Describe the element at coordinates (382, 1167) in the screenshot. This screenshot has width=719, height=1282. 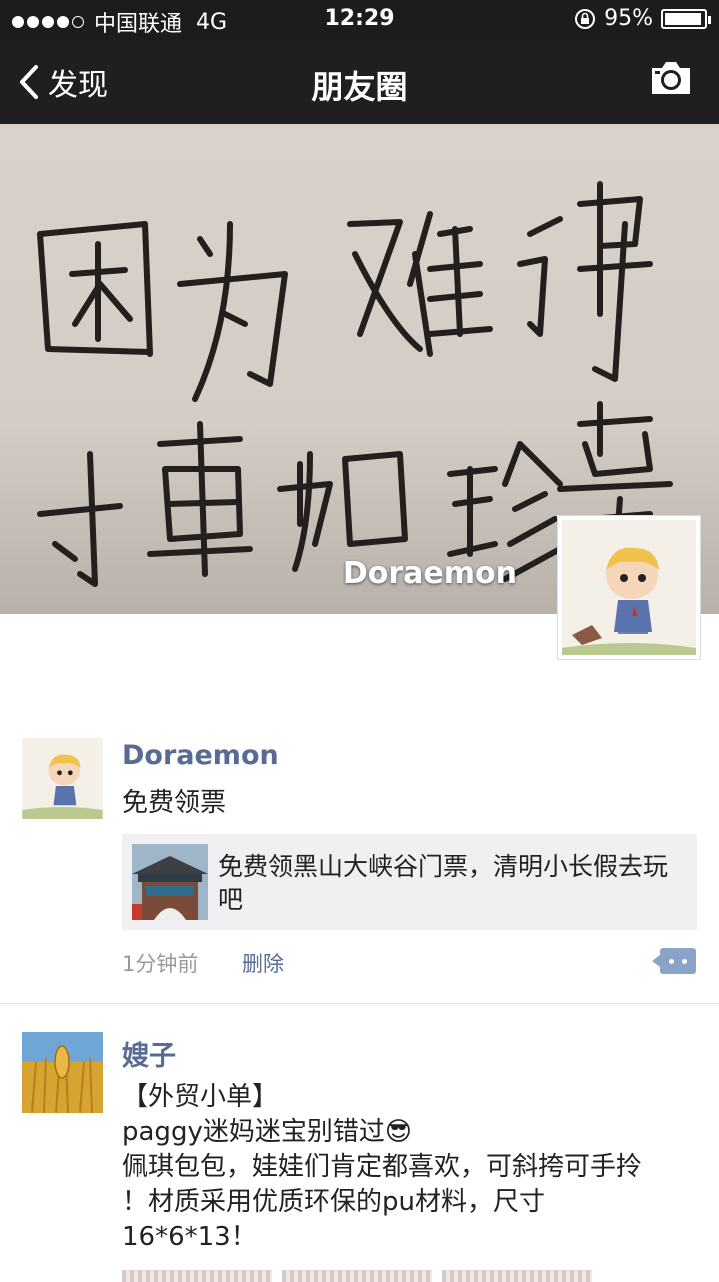
I see `post-line: 佩琪包包，娃娃们肯定都喜欢，可斜挎可手拎` at that location.